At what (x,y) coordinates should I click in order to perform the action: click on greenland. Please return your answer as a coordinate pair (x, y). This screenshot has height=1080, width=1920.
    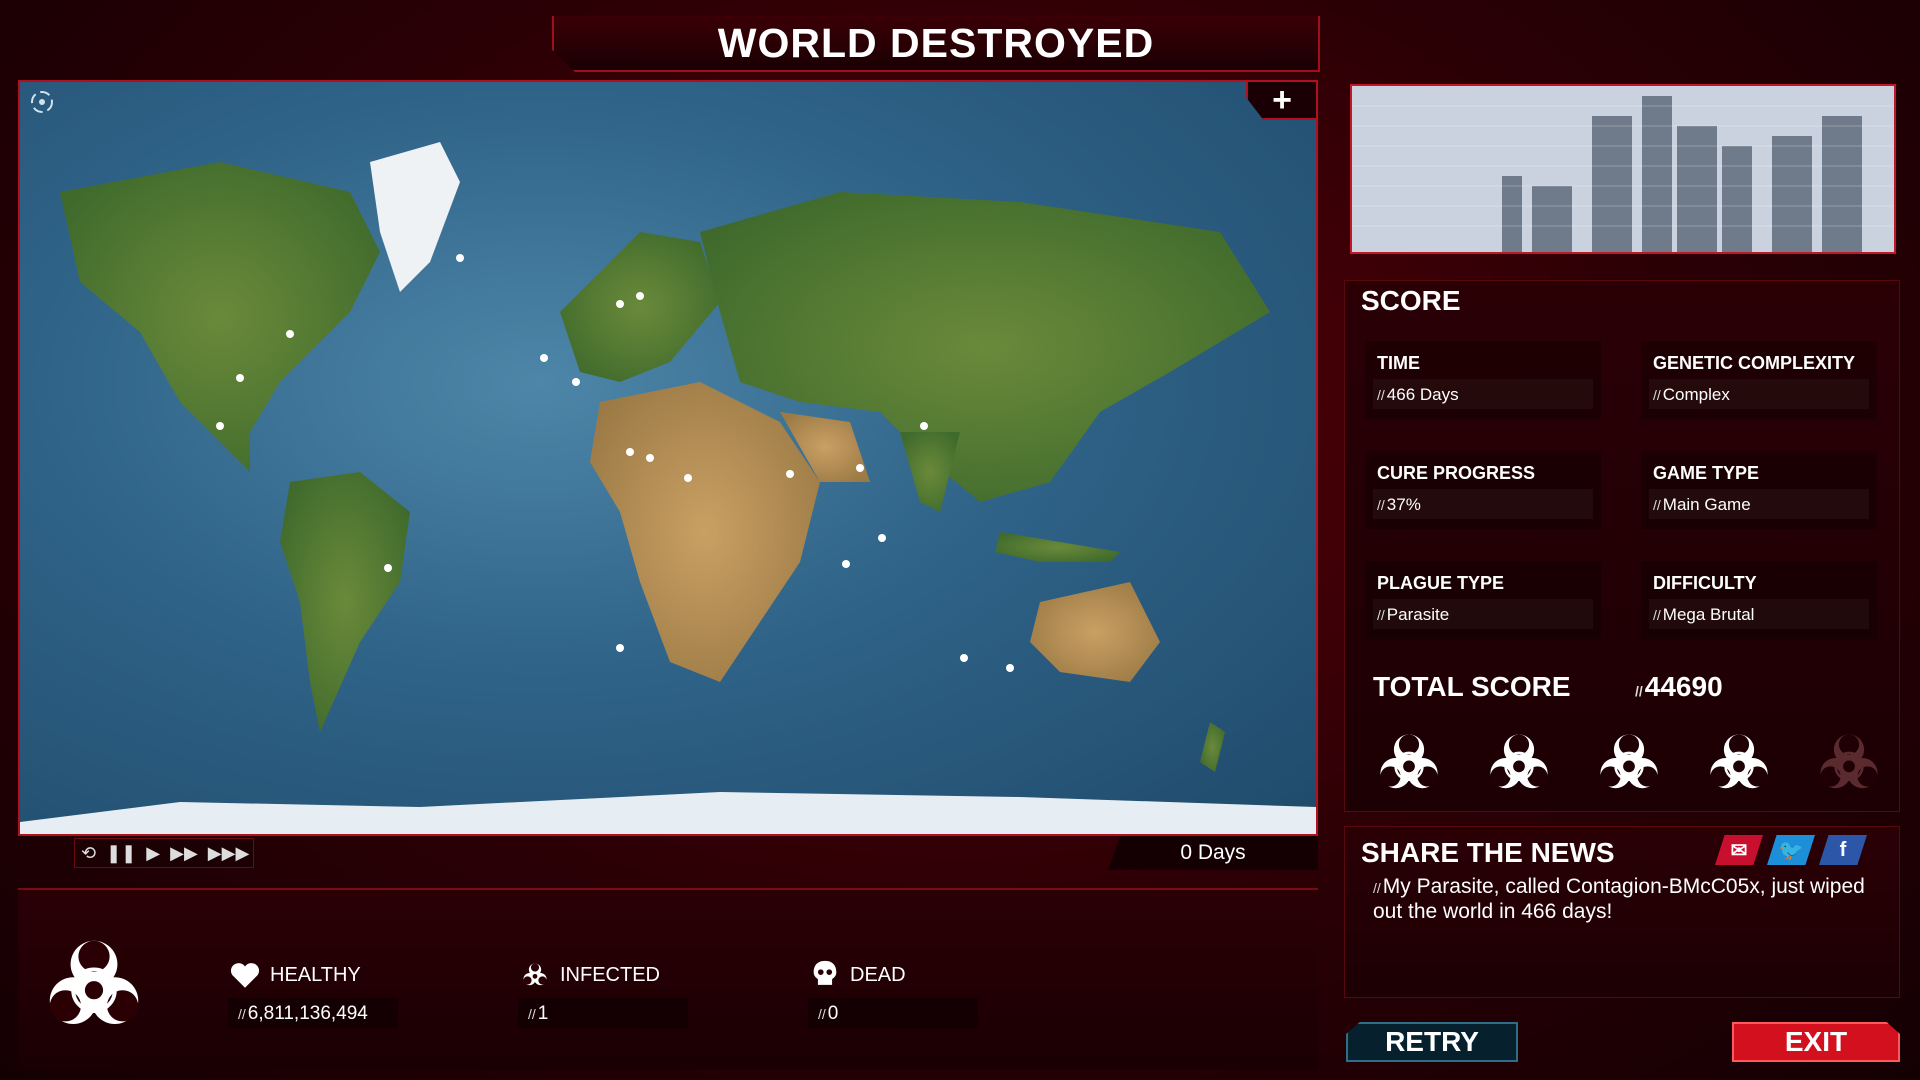
    Looking at the image, I should click on (415, 217).